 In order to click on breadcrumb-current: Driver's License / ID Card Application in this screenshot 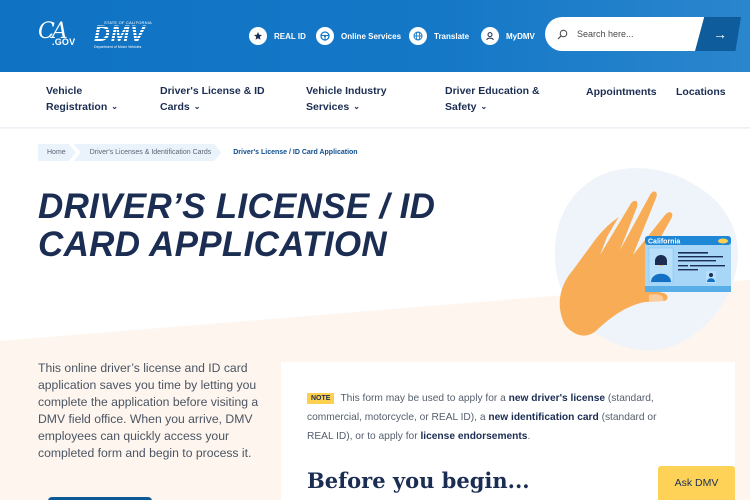, I will do `click(295, 152)`.